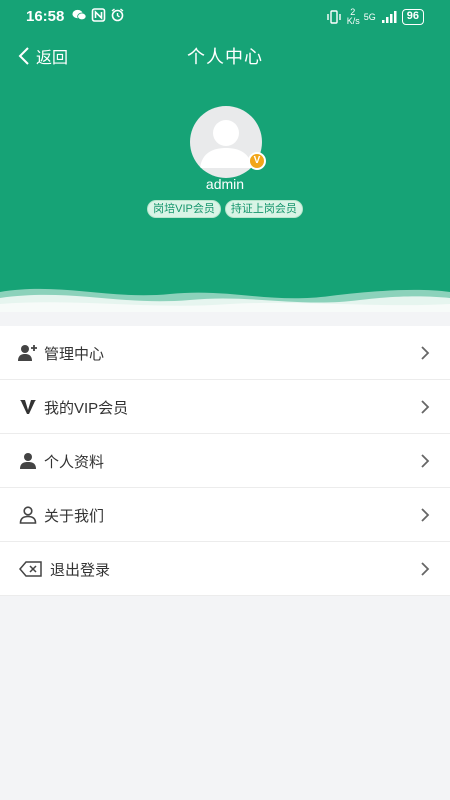 The height and width of the screenshot is (800, 450). I want to click on vip-badge-icon: V, so click(257, 161).